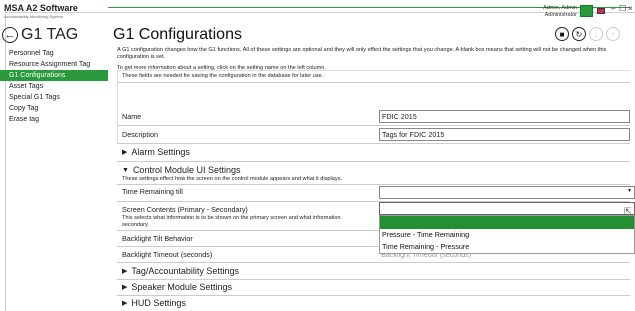 Image resolution: width=635 pixels, height=311 pixels. Describe the element at coordinates (629, 190) in the screenshot. I see `chevron-down-icon: ▾` at that location.